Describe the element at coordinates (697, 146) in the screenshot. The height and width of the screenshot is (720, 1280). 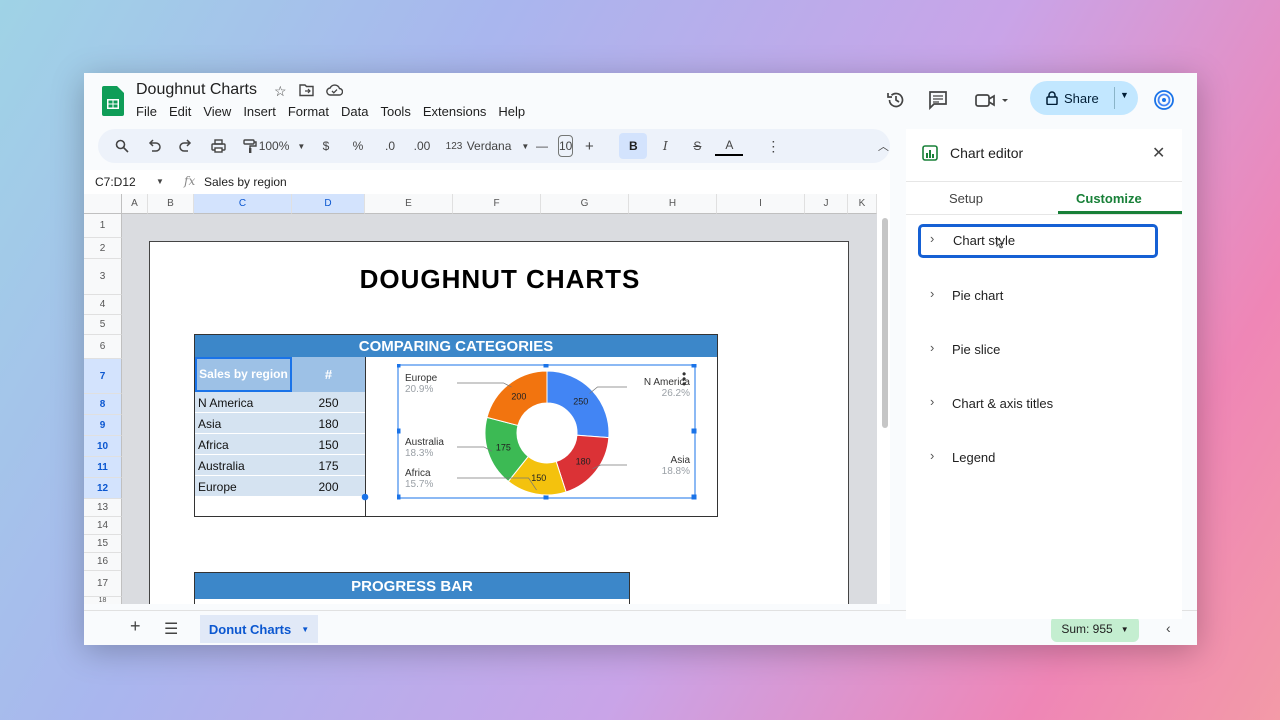
I see `strikethrough-button: S` at that location.